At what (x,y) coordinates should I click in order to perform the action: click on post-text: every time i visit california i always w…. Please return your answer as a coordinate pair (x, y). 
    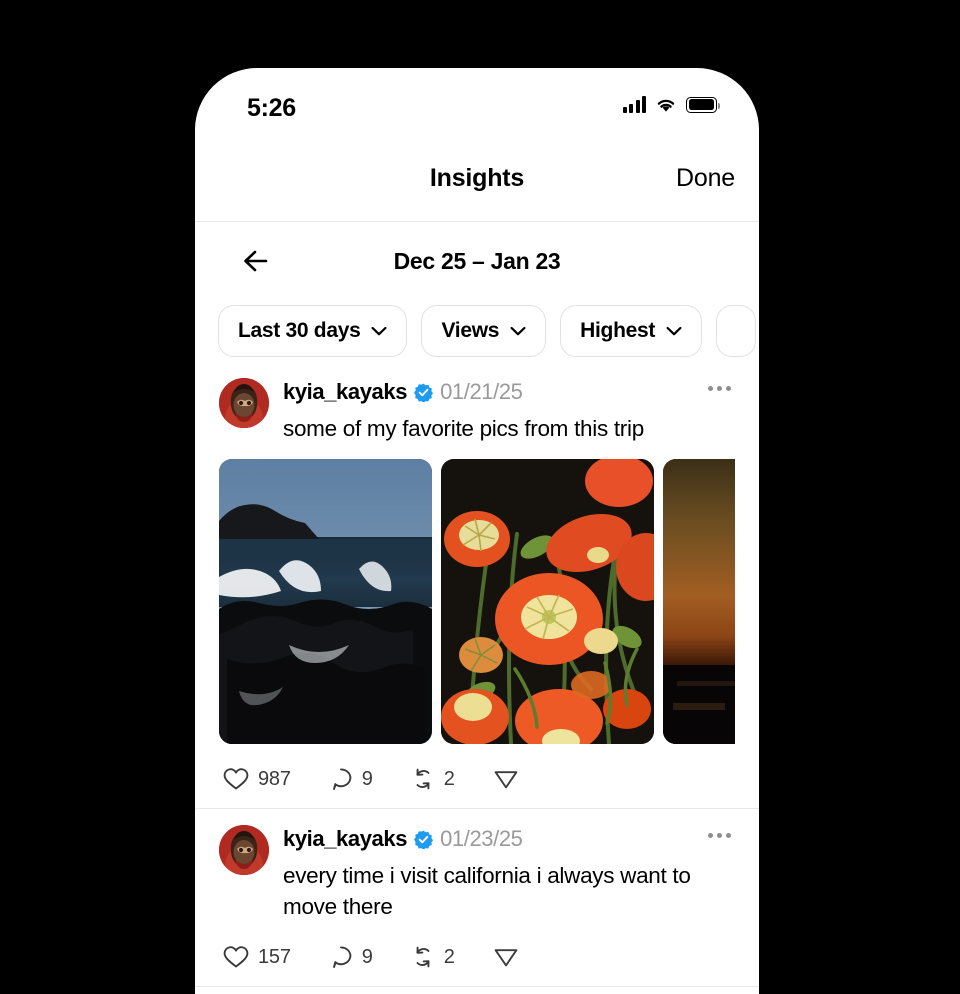
    Looking at the image, I should click on (487, 891).